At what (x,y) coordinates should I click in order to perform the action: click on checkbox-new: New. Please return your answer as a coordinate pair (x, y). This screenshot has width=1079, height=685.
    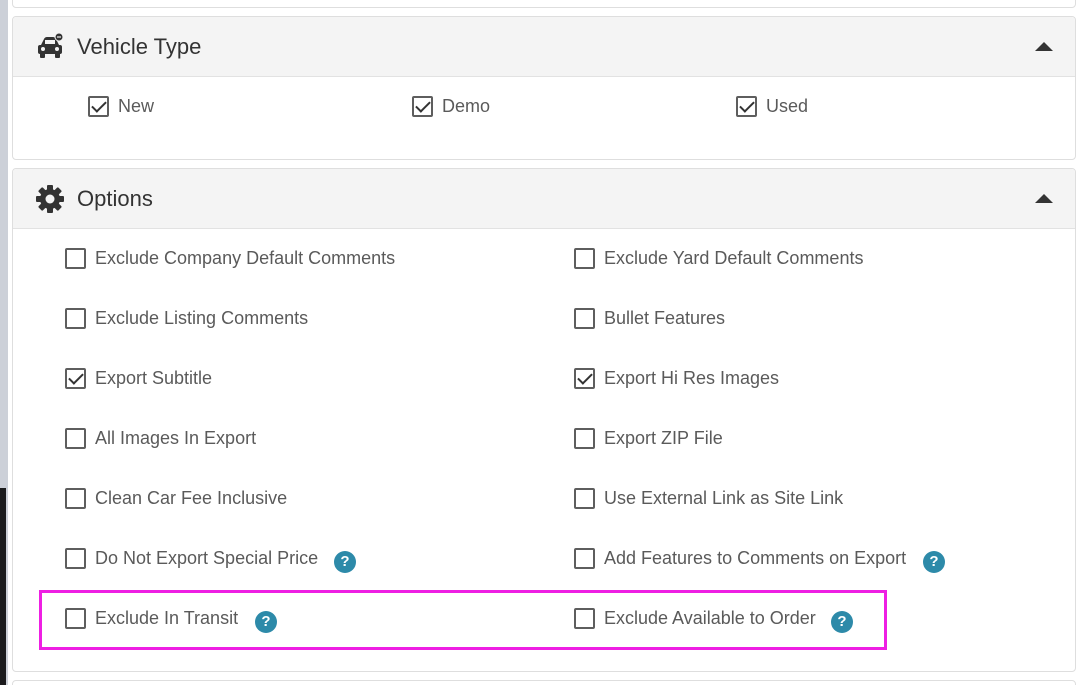
    Looking at the image, I should click on (121, 106).